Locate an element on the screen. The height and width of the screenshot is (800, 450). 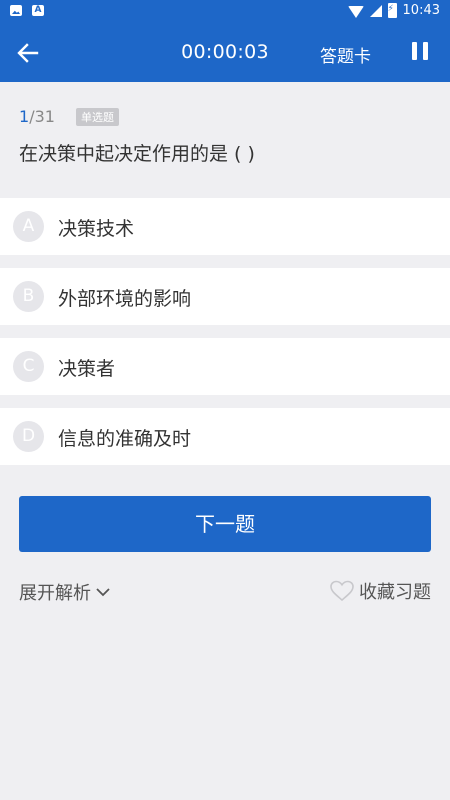
option-text: 信息的准确及时 is located at coordinates (125, 439).